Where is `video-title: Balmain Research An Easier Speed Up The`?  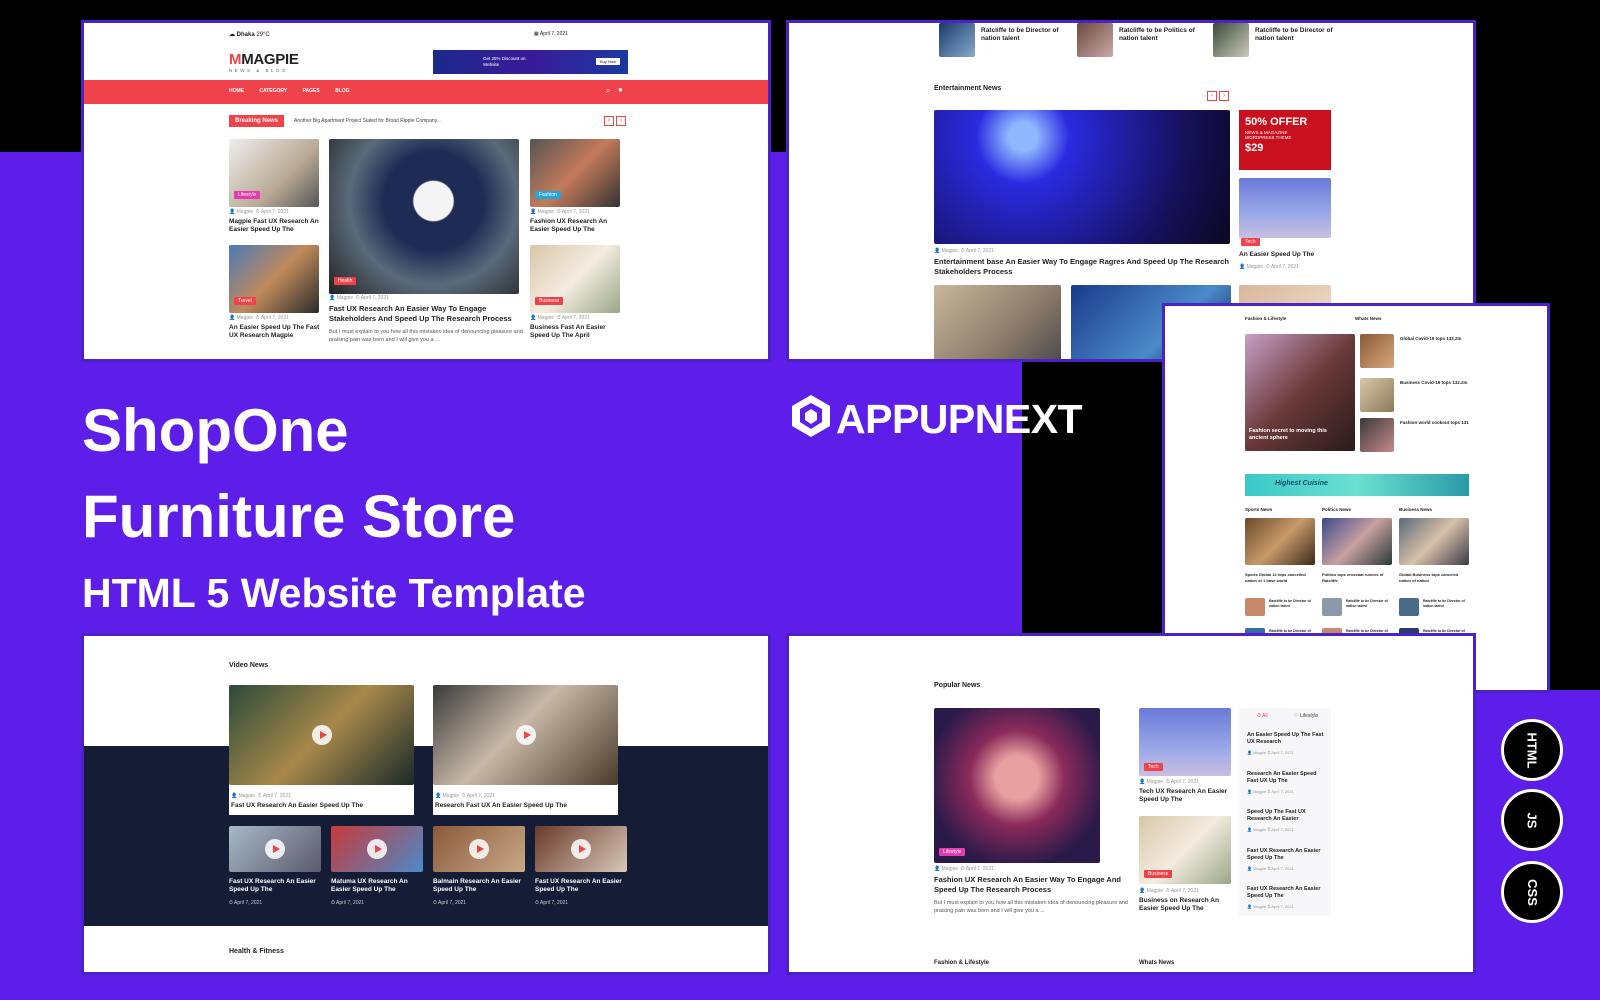 video-title: Balmain Research An Easier Speed Up The is located at coordinates (479, 886).